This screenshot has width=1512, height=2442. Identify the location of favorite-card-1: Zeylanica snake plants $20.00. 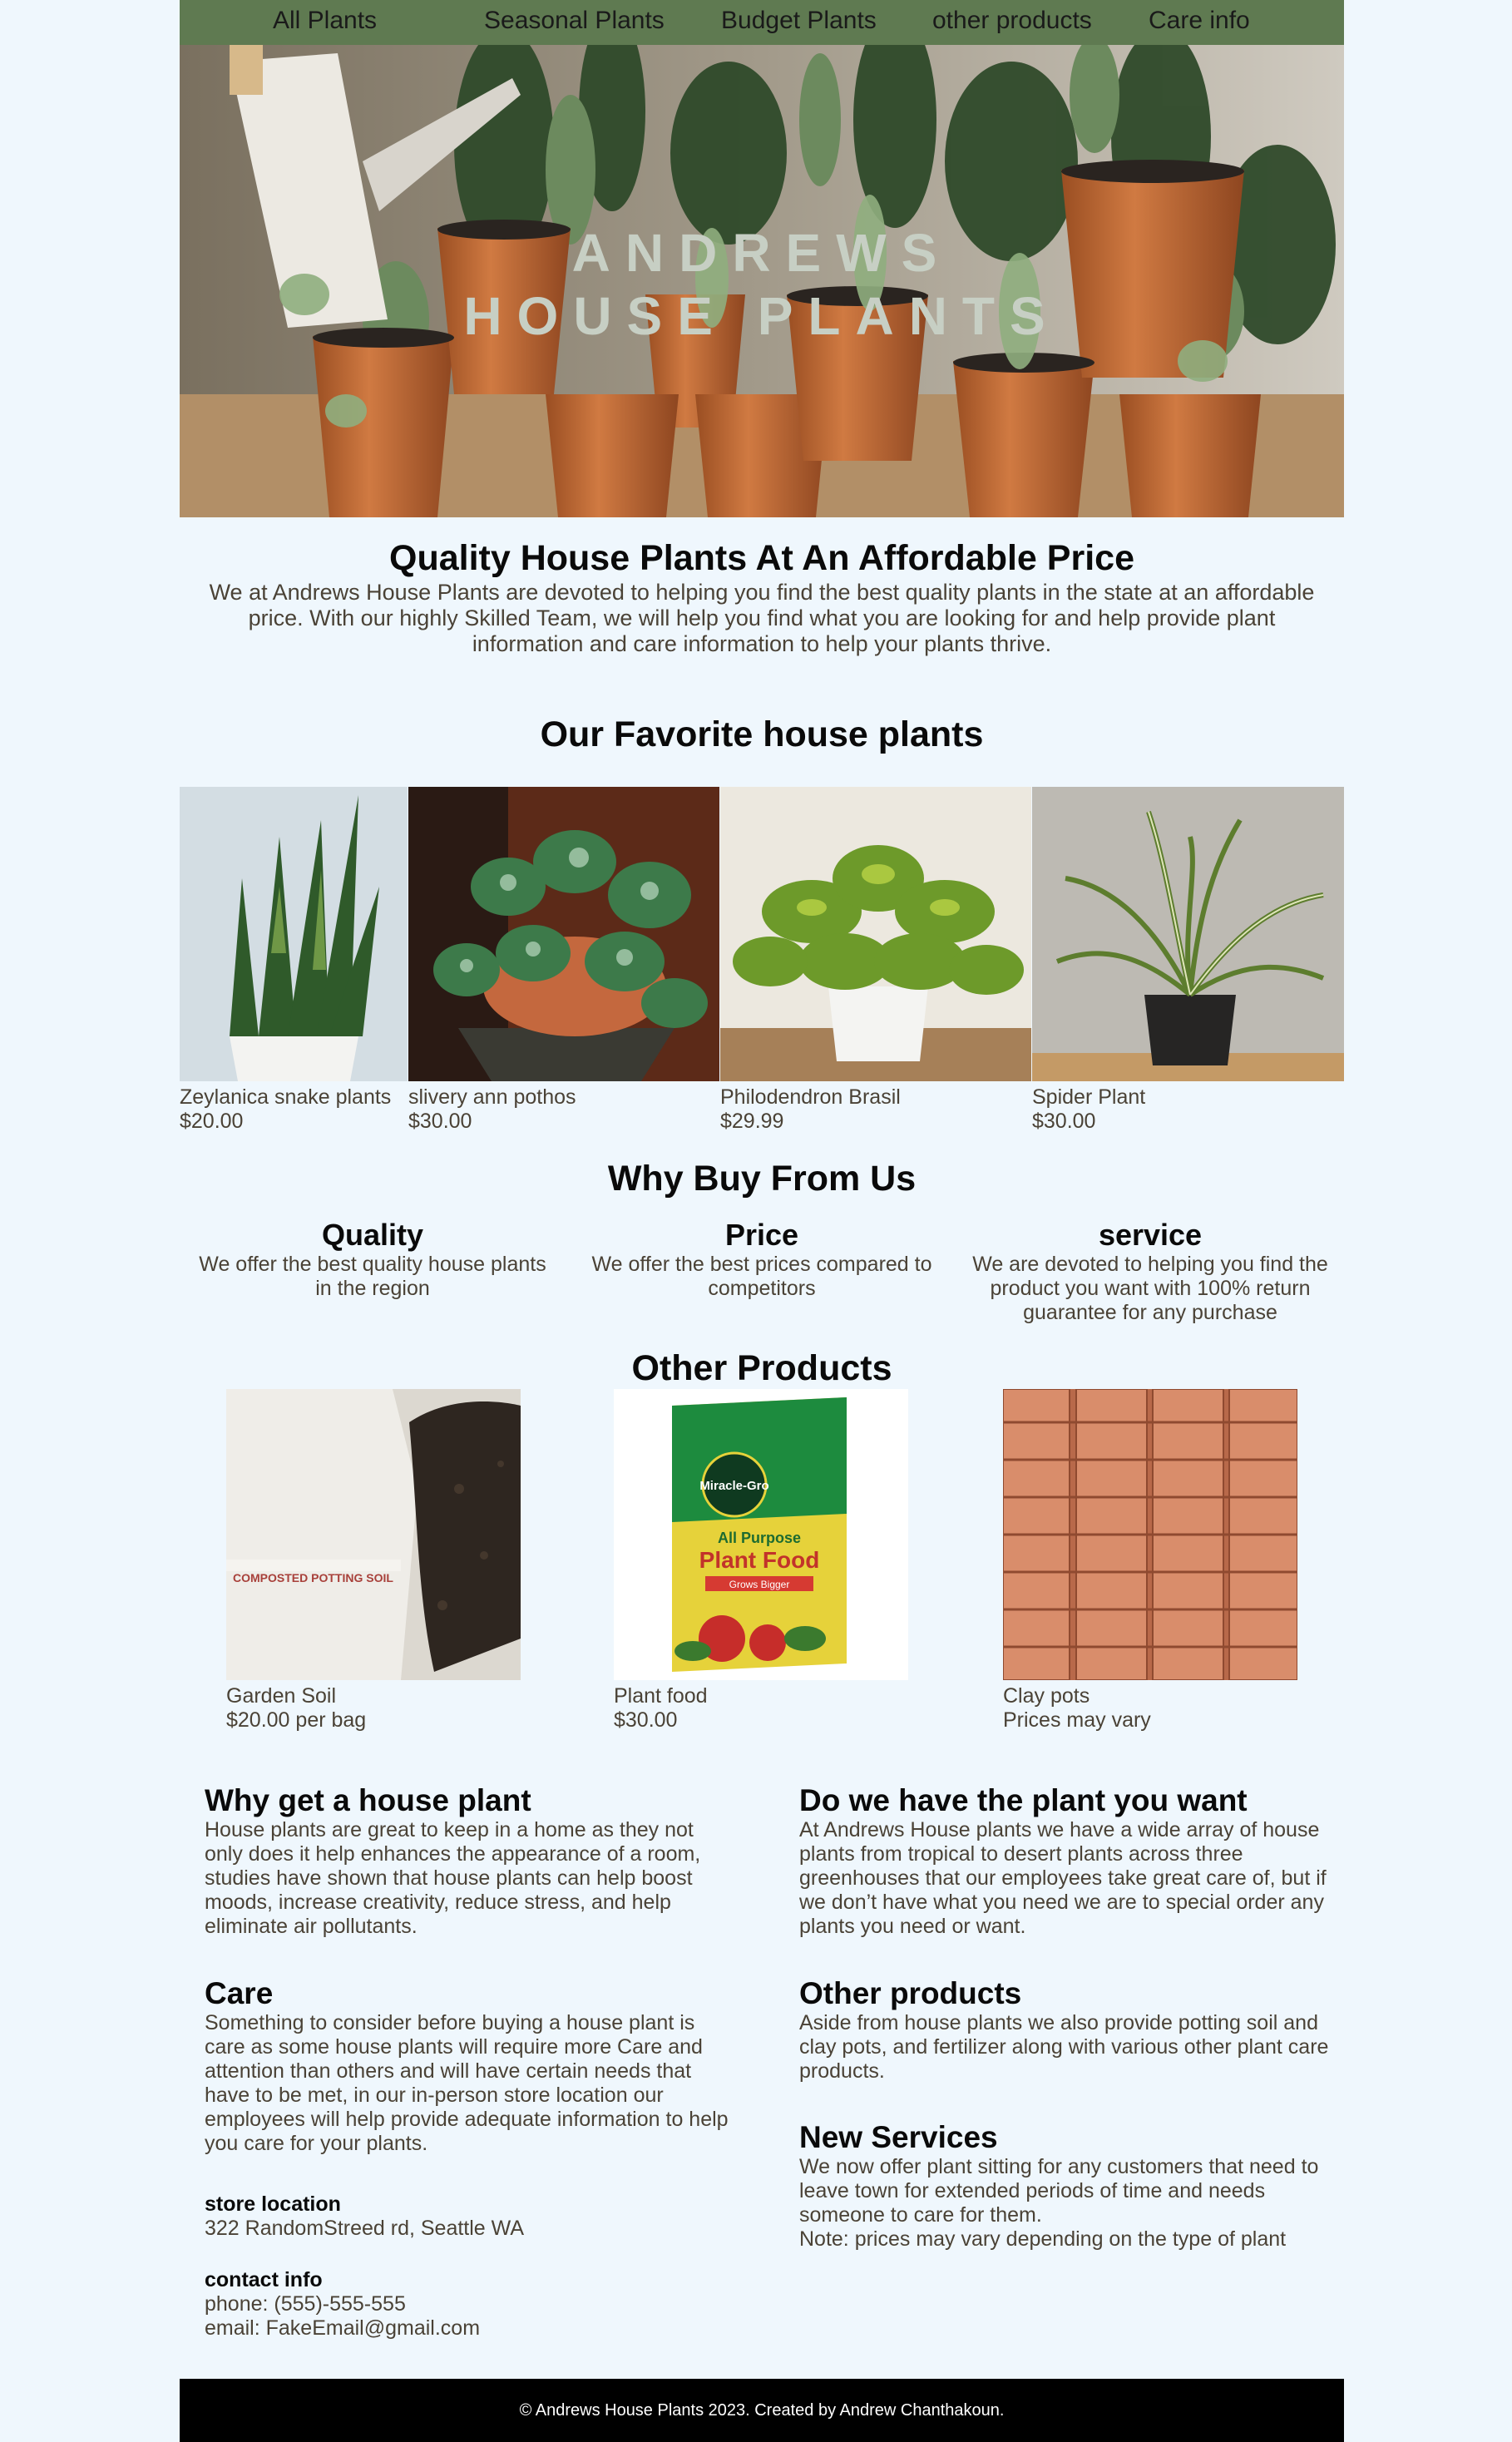
(285, 1109).